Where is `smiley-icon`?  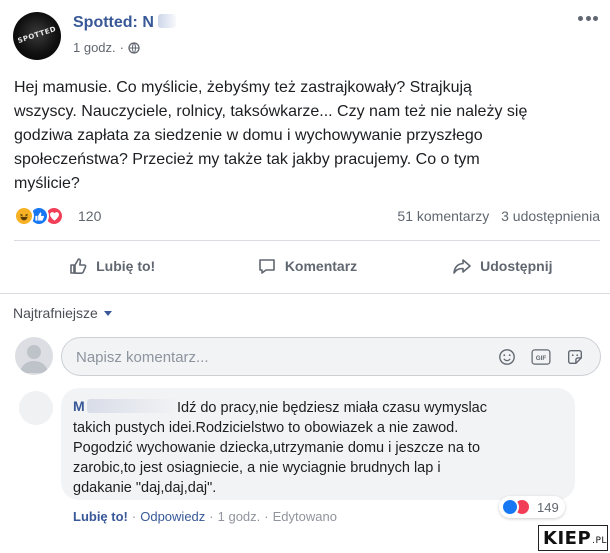 smiley-icon is located at coordinates (507, 357).